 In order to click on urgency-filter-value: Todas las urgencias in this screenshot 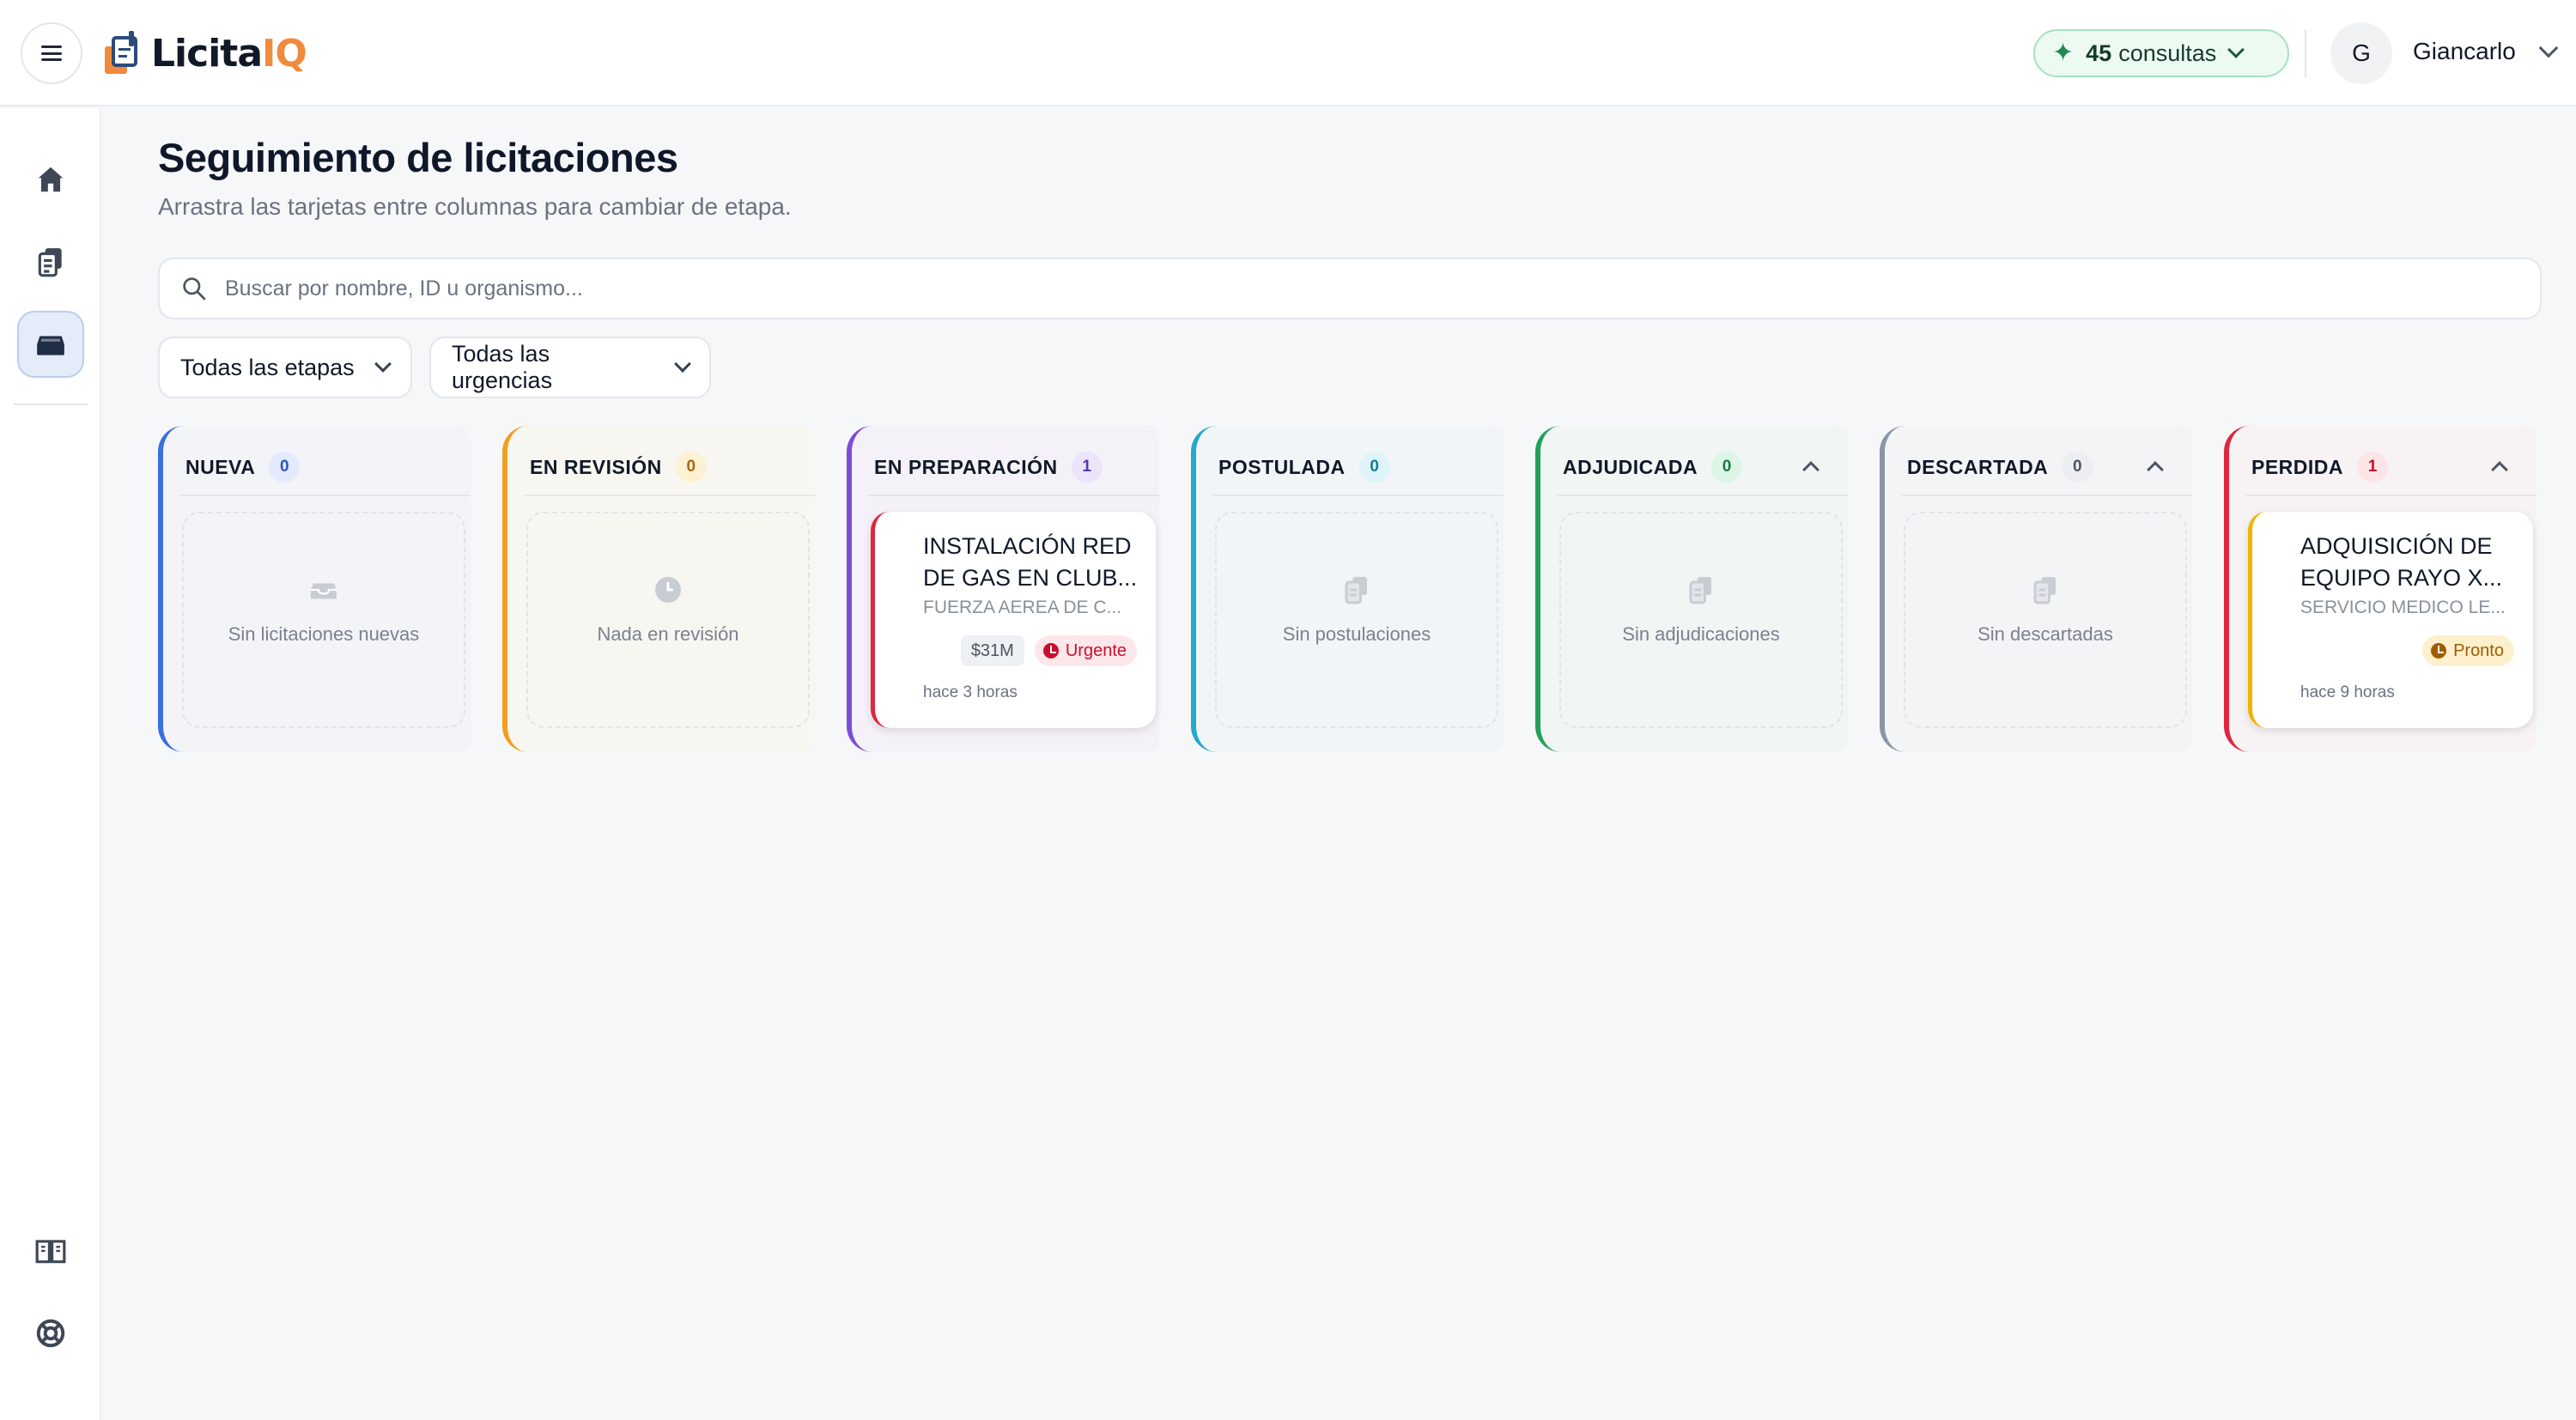, I will do `click(503, 367)`.